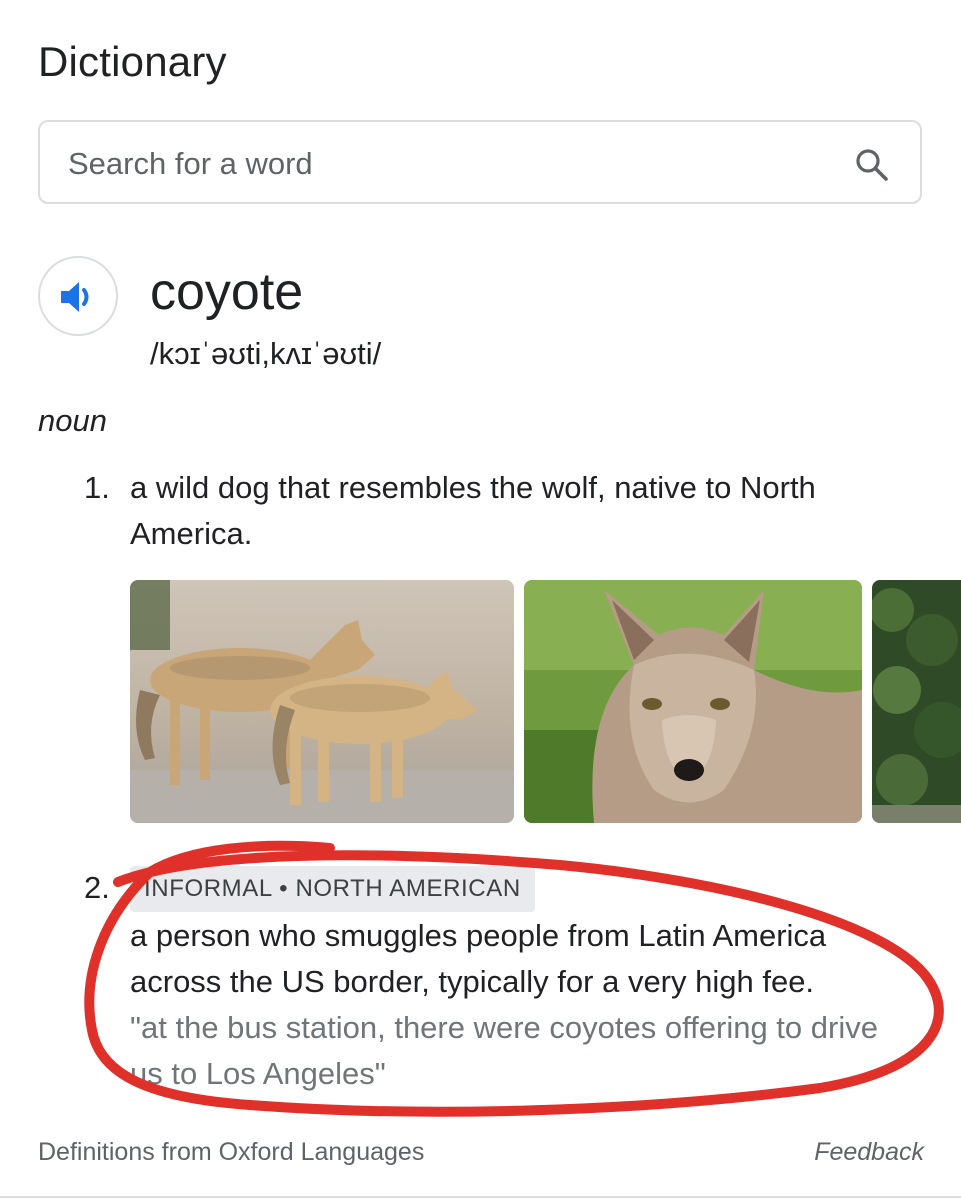  Describe the element at coordinates (480, 162) in the screenshot. I see `search-box: Search for a word` at that location.